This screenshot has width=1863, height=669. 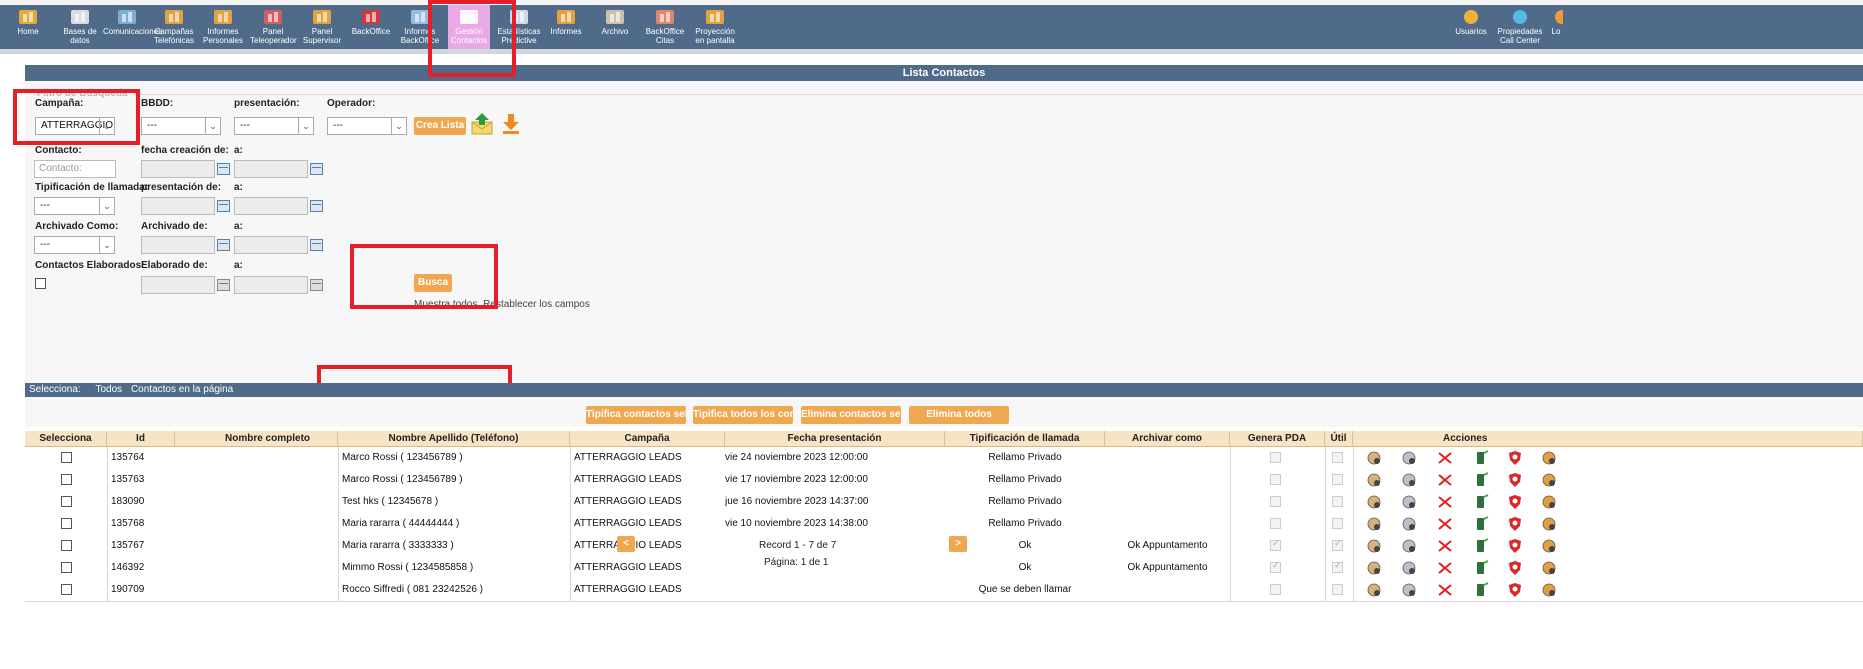 I want to click on column-header: Genera PDA, so click(x=1277, y=438).